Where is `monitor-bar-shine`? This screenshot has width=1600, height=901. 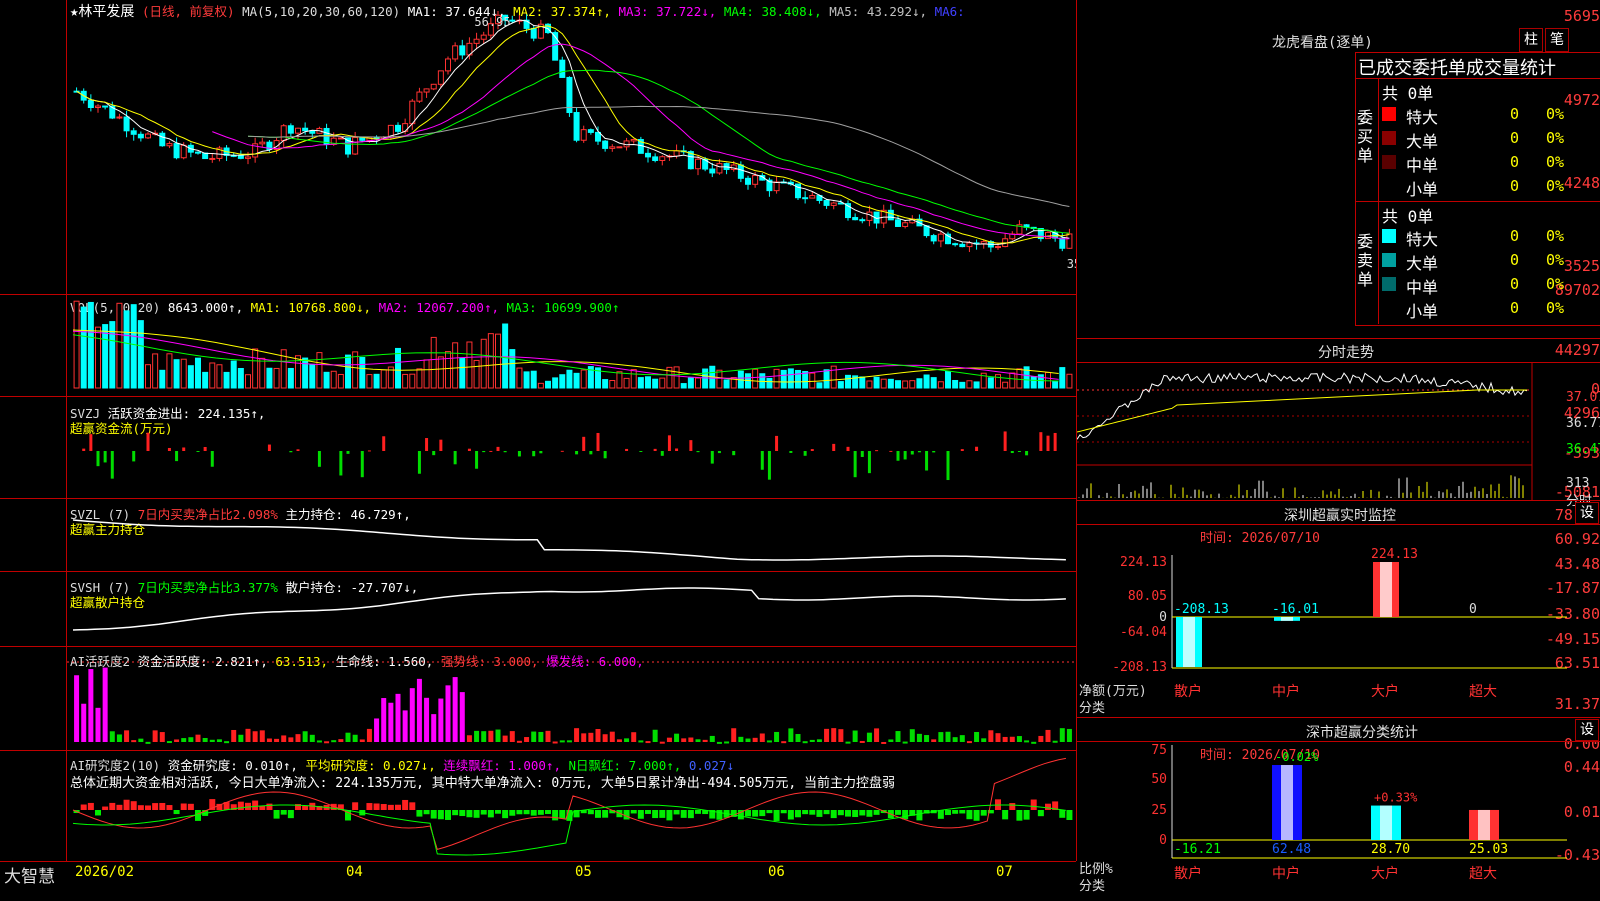 monitor-bar-shine is located at coordinates (1189, 642).